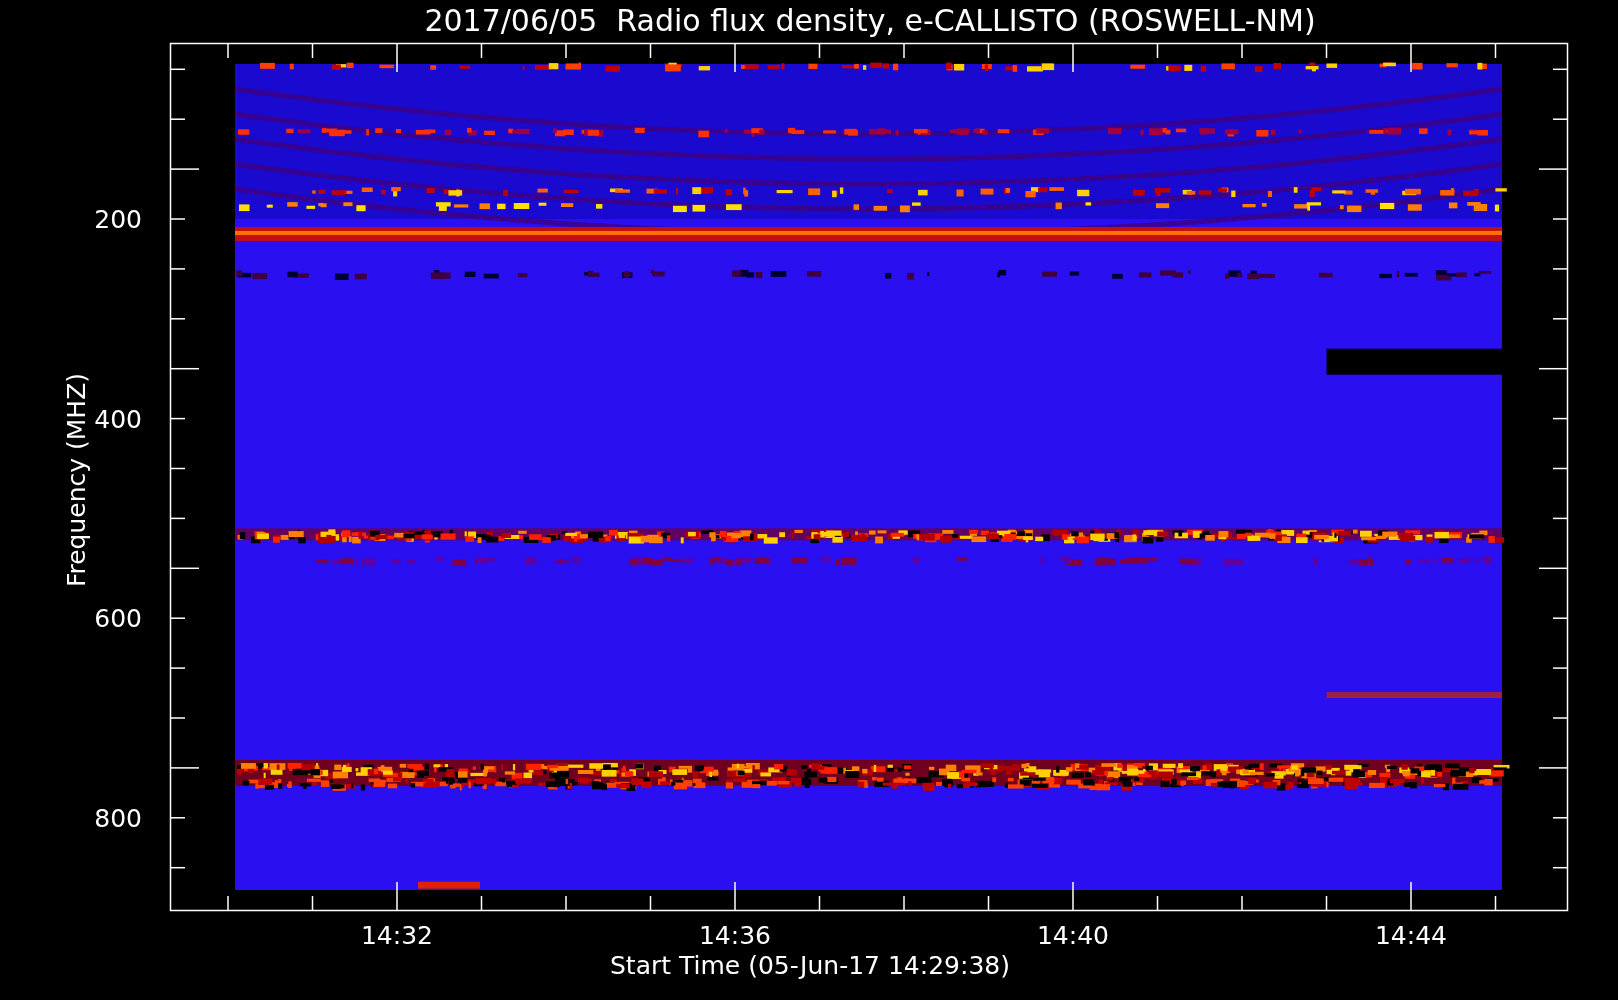 The image size is (1618, 1000). I want to click on tick-label: 14:36, so click(735, 935).